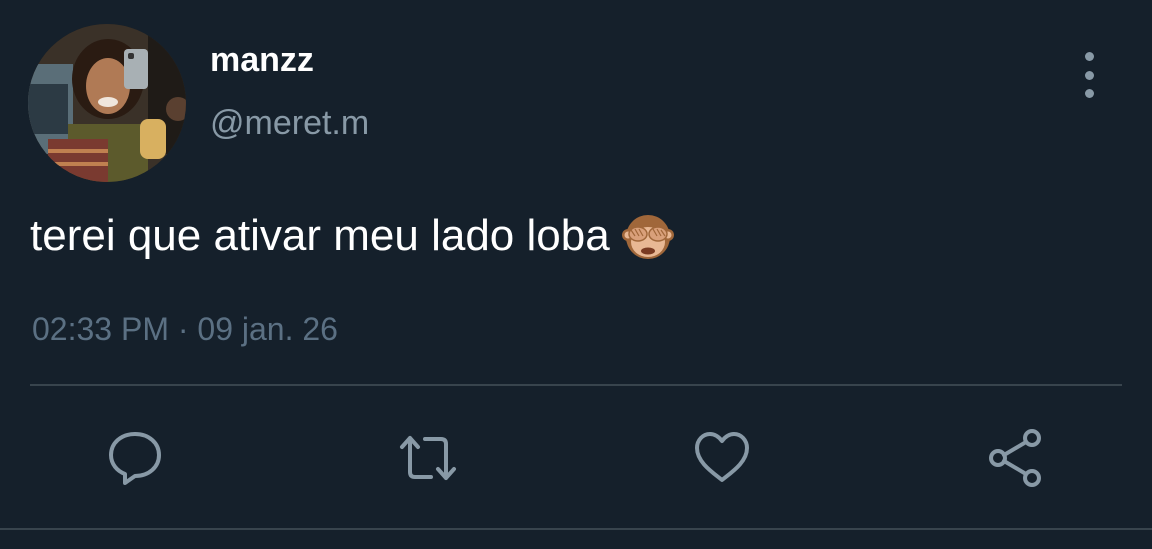  I want to click on speech-bubble-icon, so click(135, 458).